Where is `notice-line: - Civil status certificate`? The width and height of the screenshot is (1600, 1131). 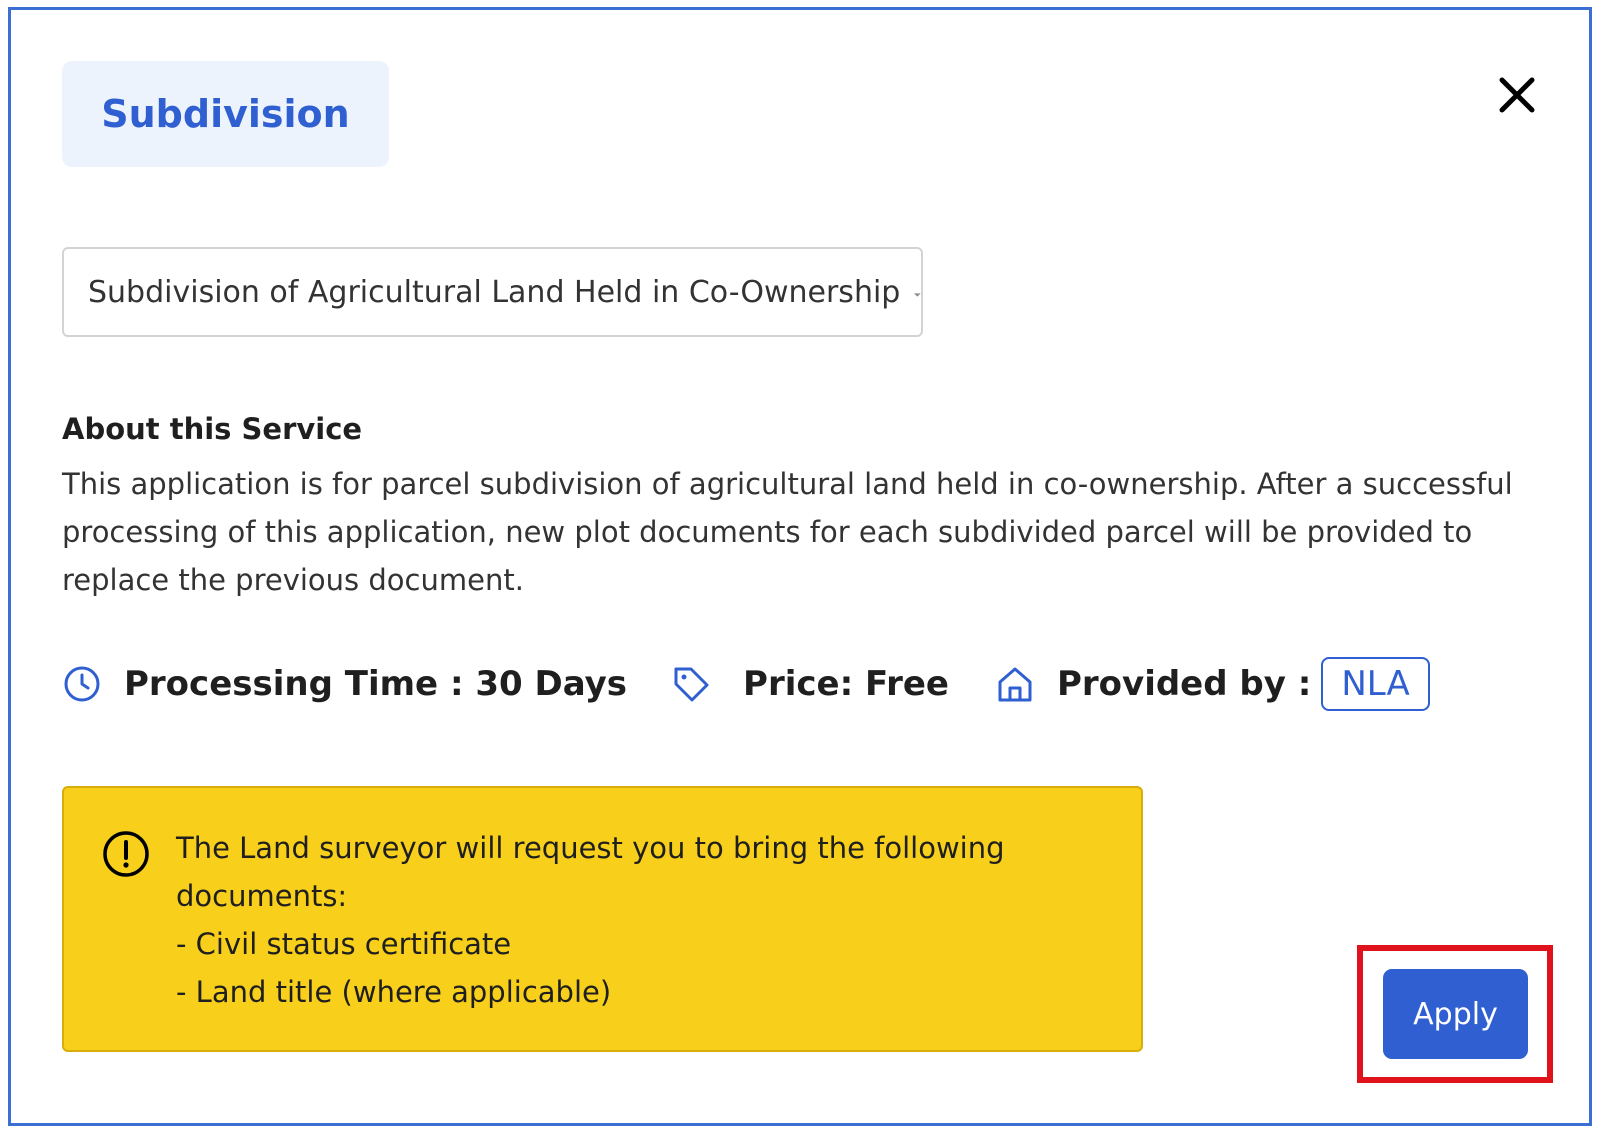
notice-line: - Civil status certificate is located at coordinates (344, 944).